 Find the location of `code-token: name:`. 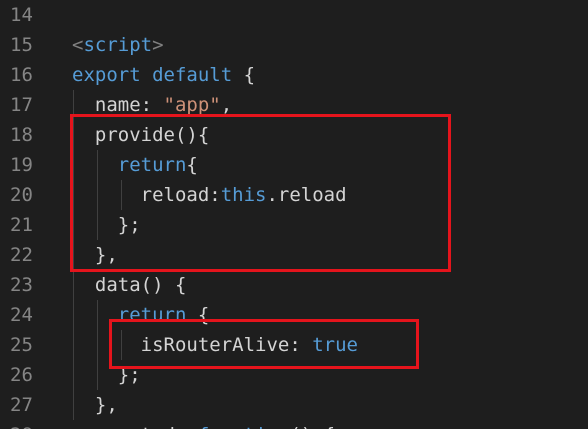

code-token: name: is located at coordinates (118, 105).